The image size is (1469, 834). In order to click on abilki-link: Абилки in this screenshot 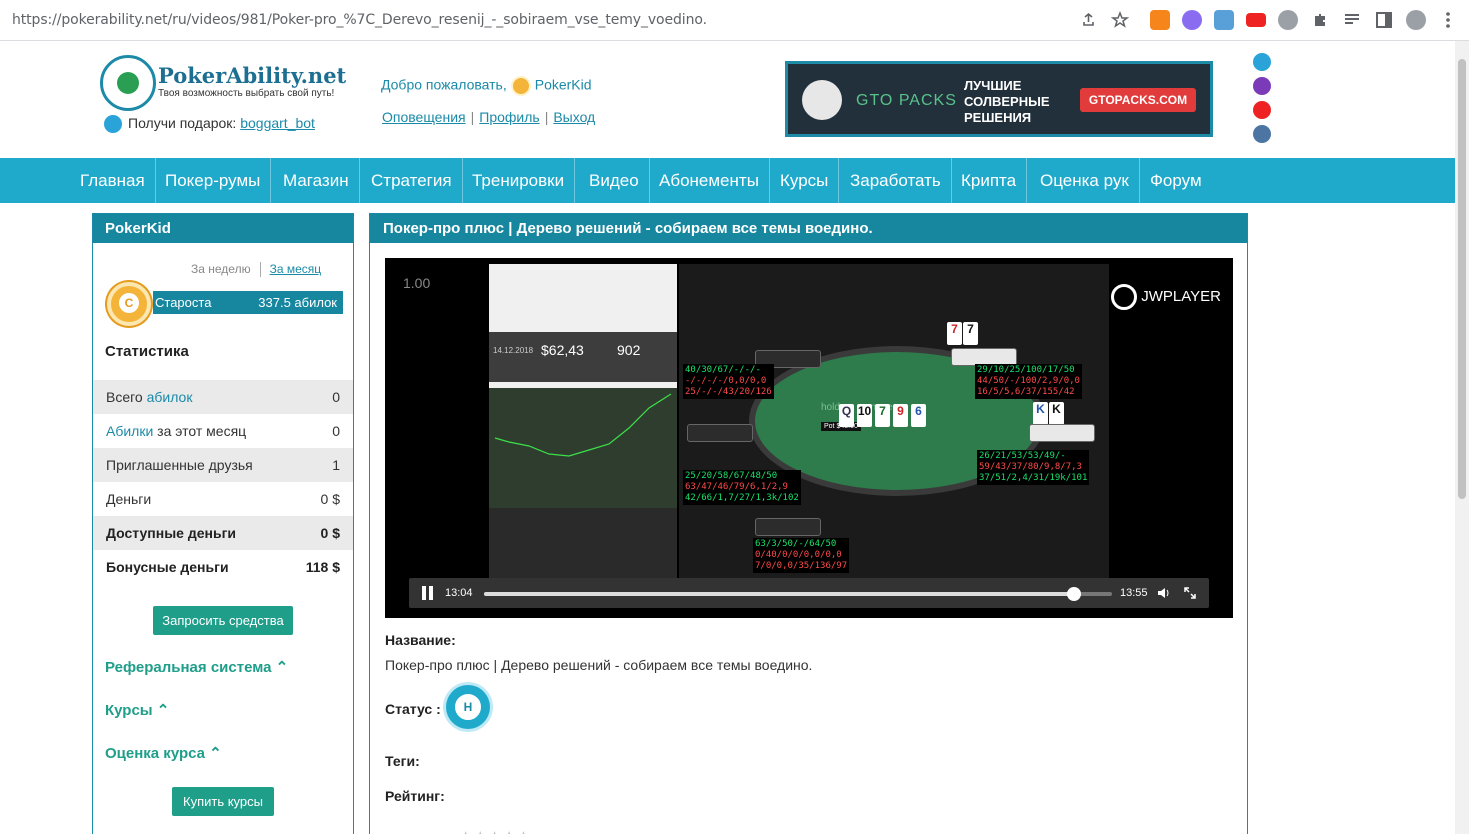, I will do `click(129, 431)`.